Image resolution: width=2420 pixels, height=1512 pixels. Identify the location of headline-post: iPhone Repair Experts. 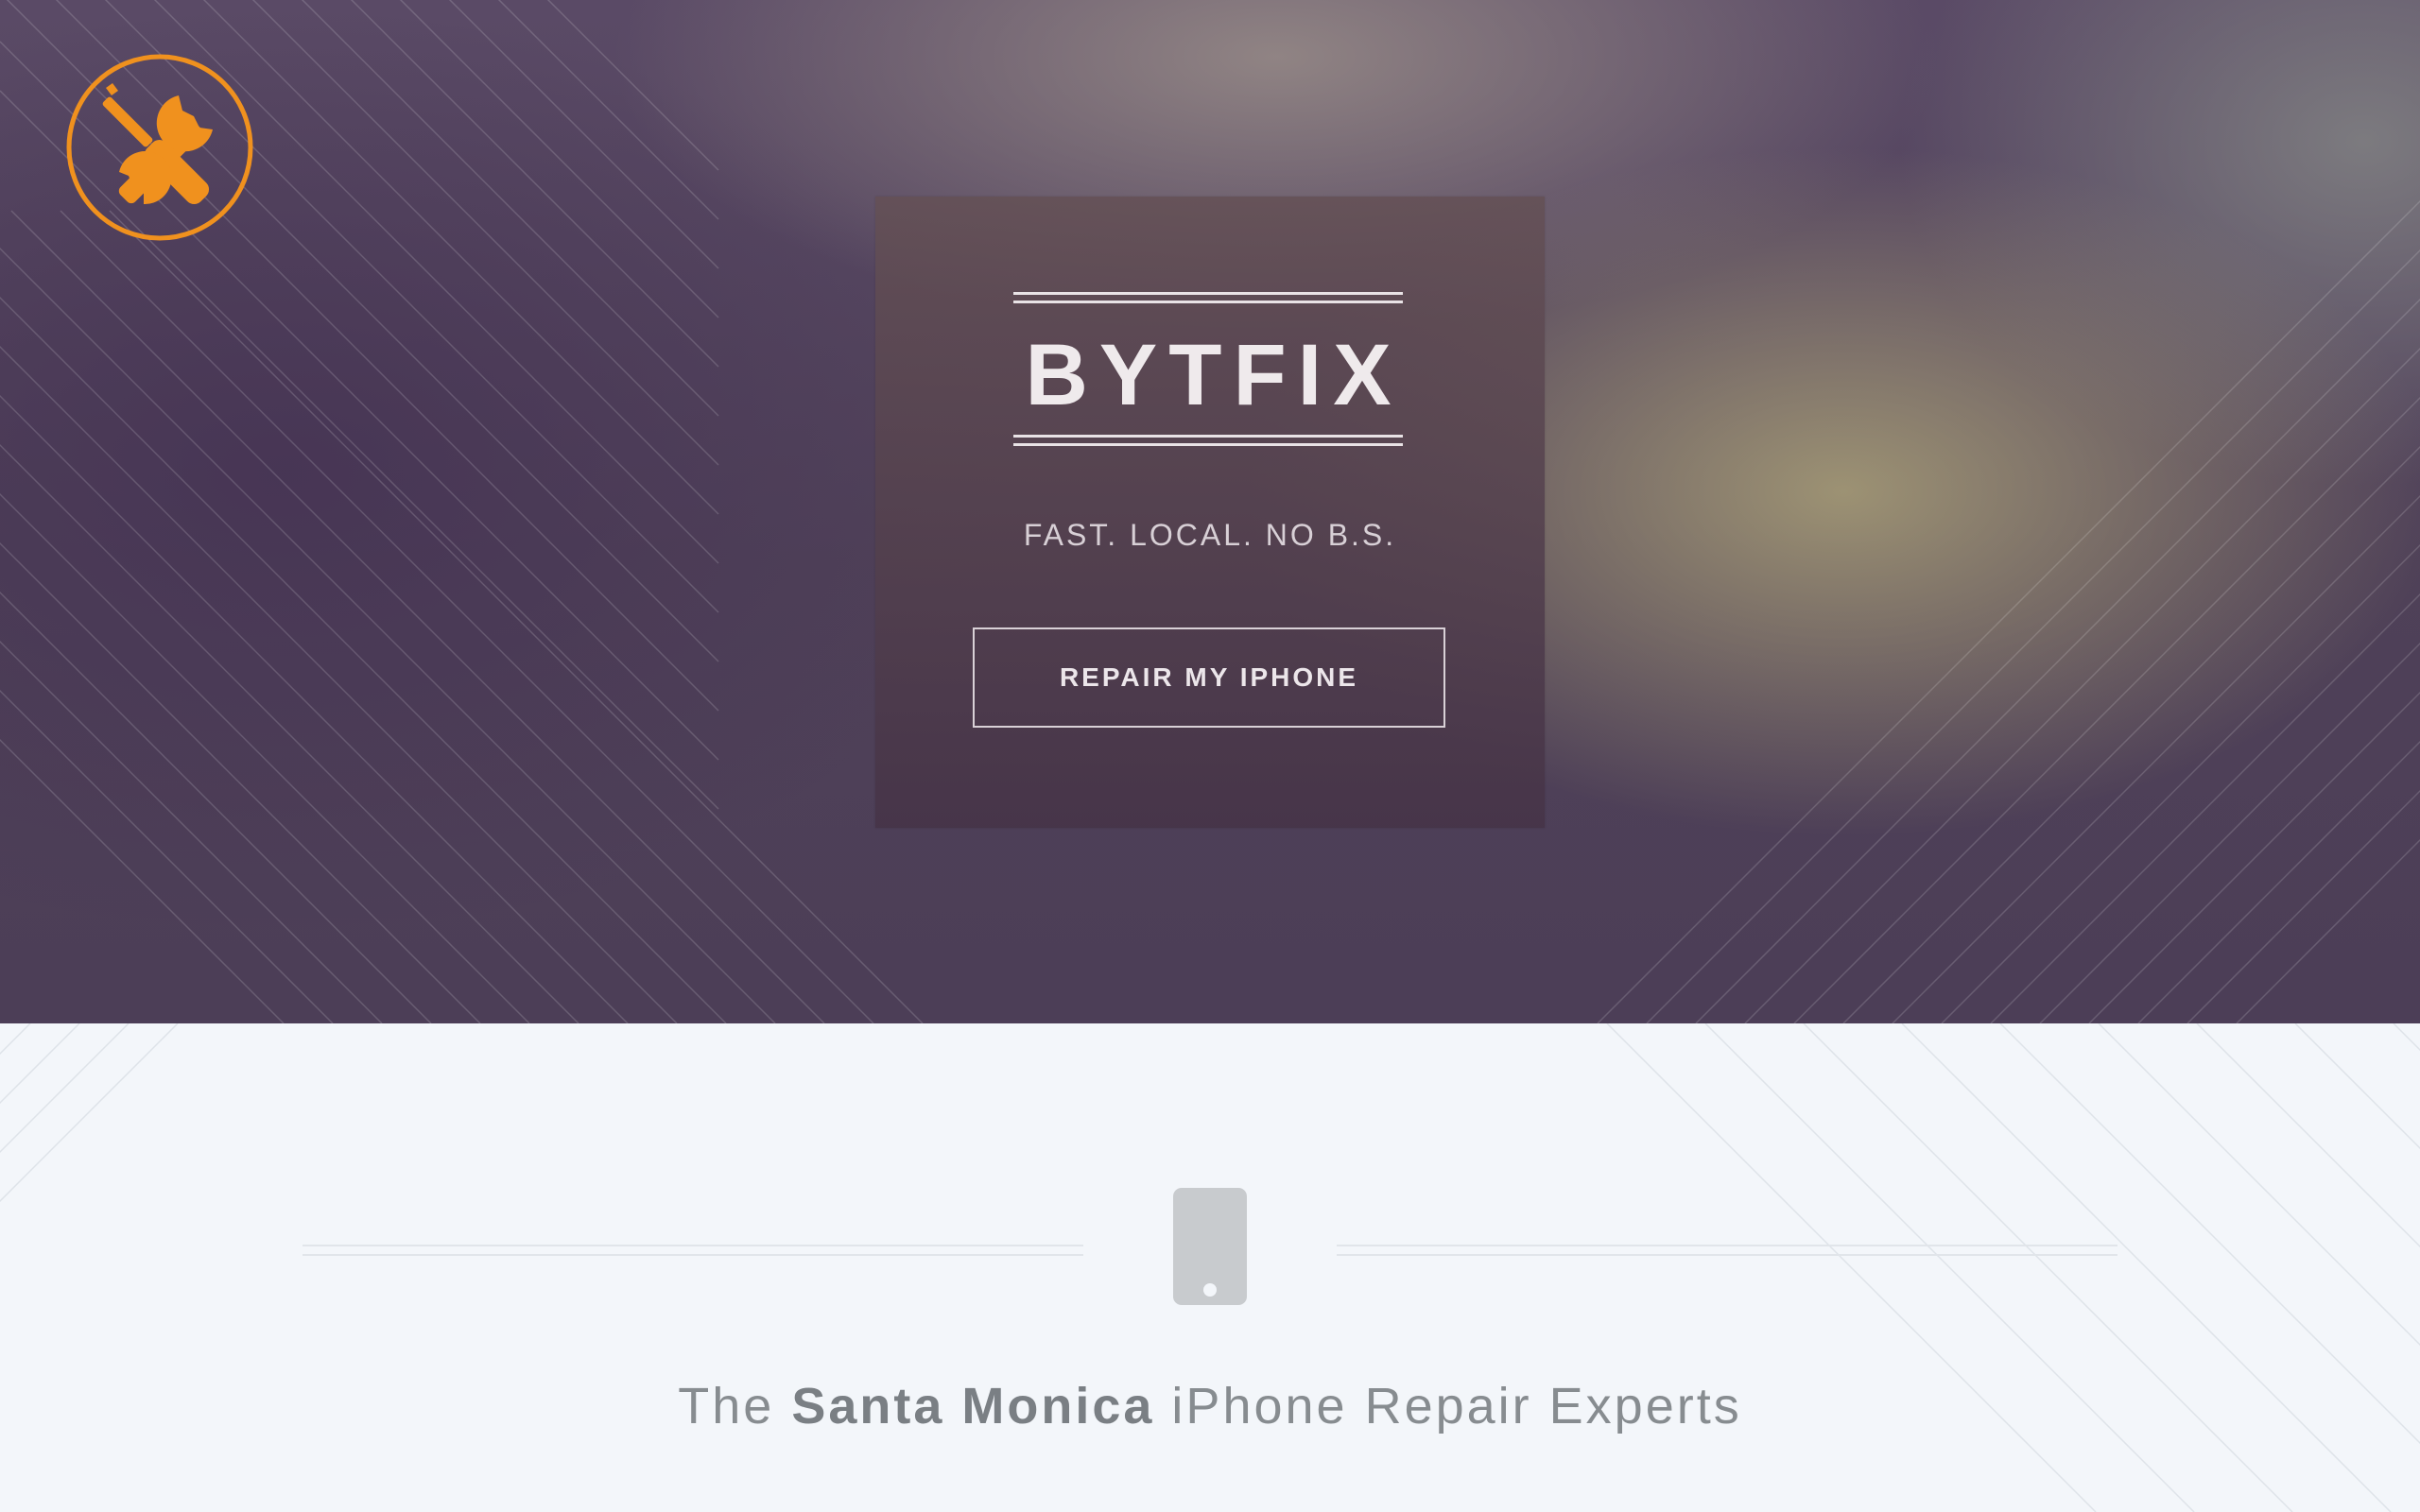
(1448, 1406).